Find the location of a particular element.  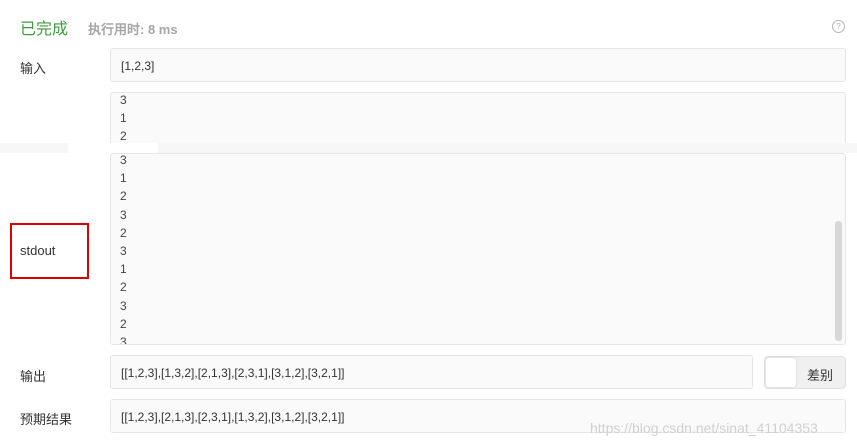

diff-label: 差别 is located at coordinates (820, 375).